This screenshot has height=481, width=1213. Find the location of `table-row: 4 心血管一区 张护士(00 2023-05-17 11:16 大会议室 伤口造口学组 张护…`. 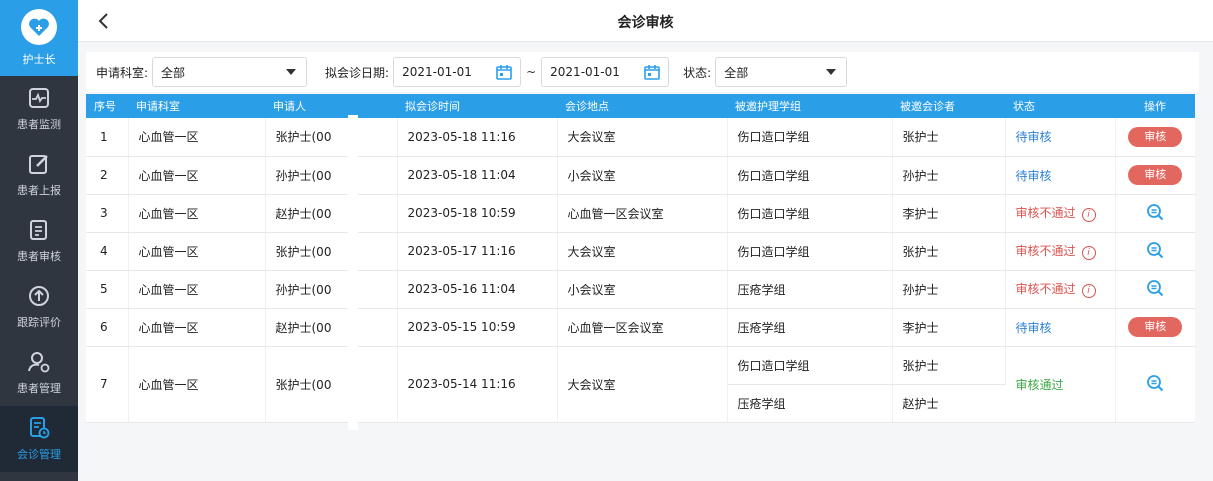

table-row: 4 心血管一区 张护士(00 2023-05-17 11:16 大会议室 伤口造口学组 张护… is located at coordinates (640, 251).